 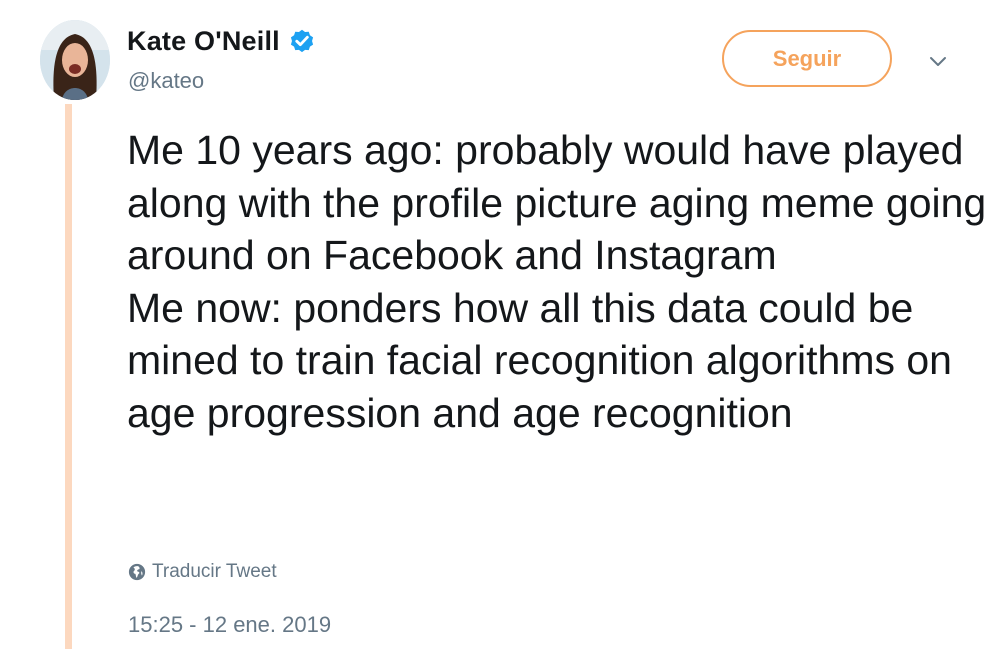 What do you see at coordinates (301, 40) in the screenshot?
I see `verified-badge-icon` at bounding box center [301, 40].